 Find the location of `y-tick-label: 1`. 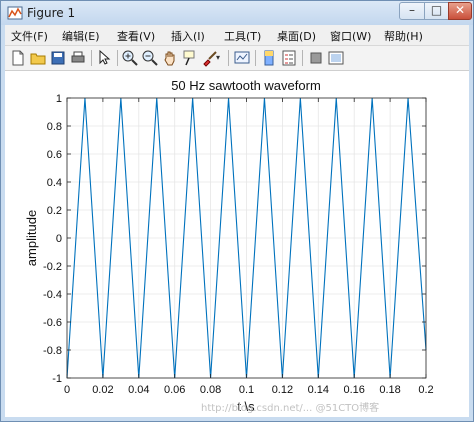

y-tick-label: 1 is located at coordinates (59, 99).